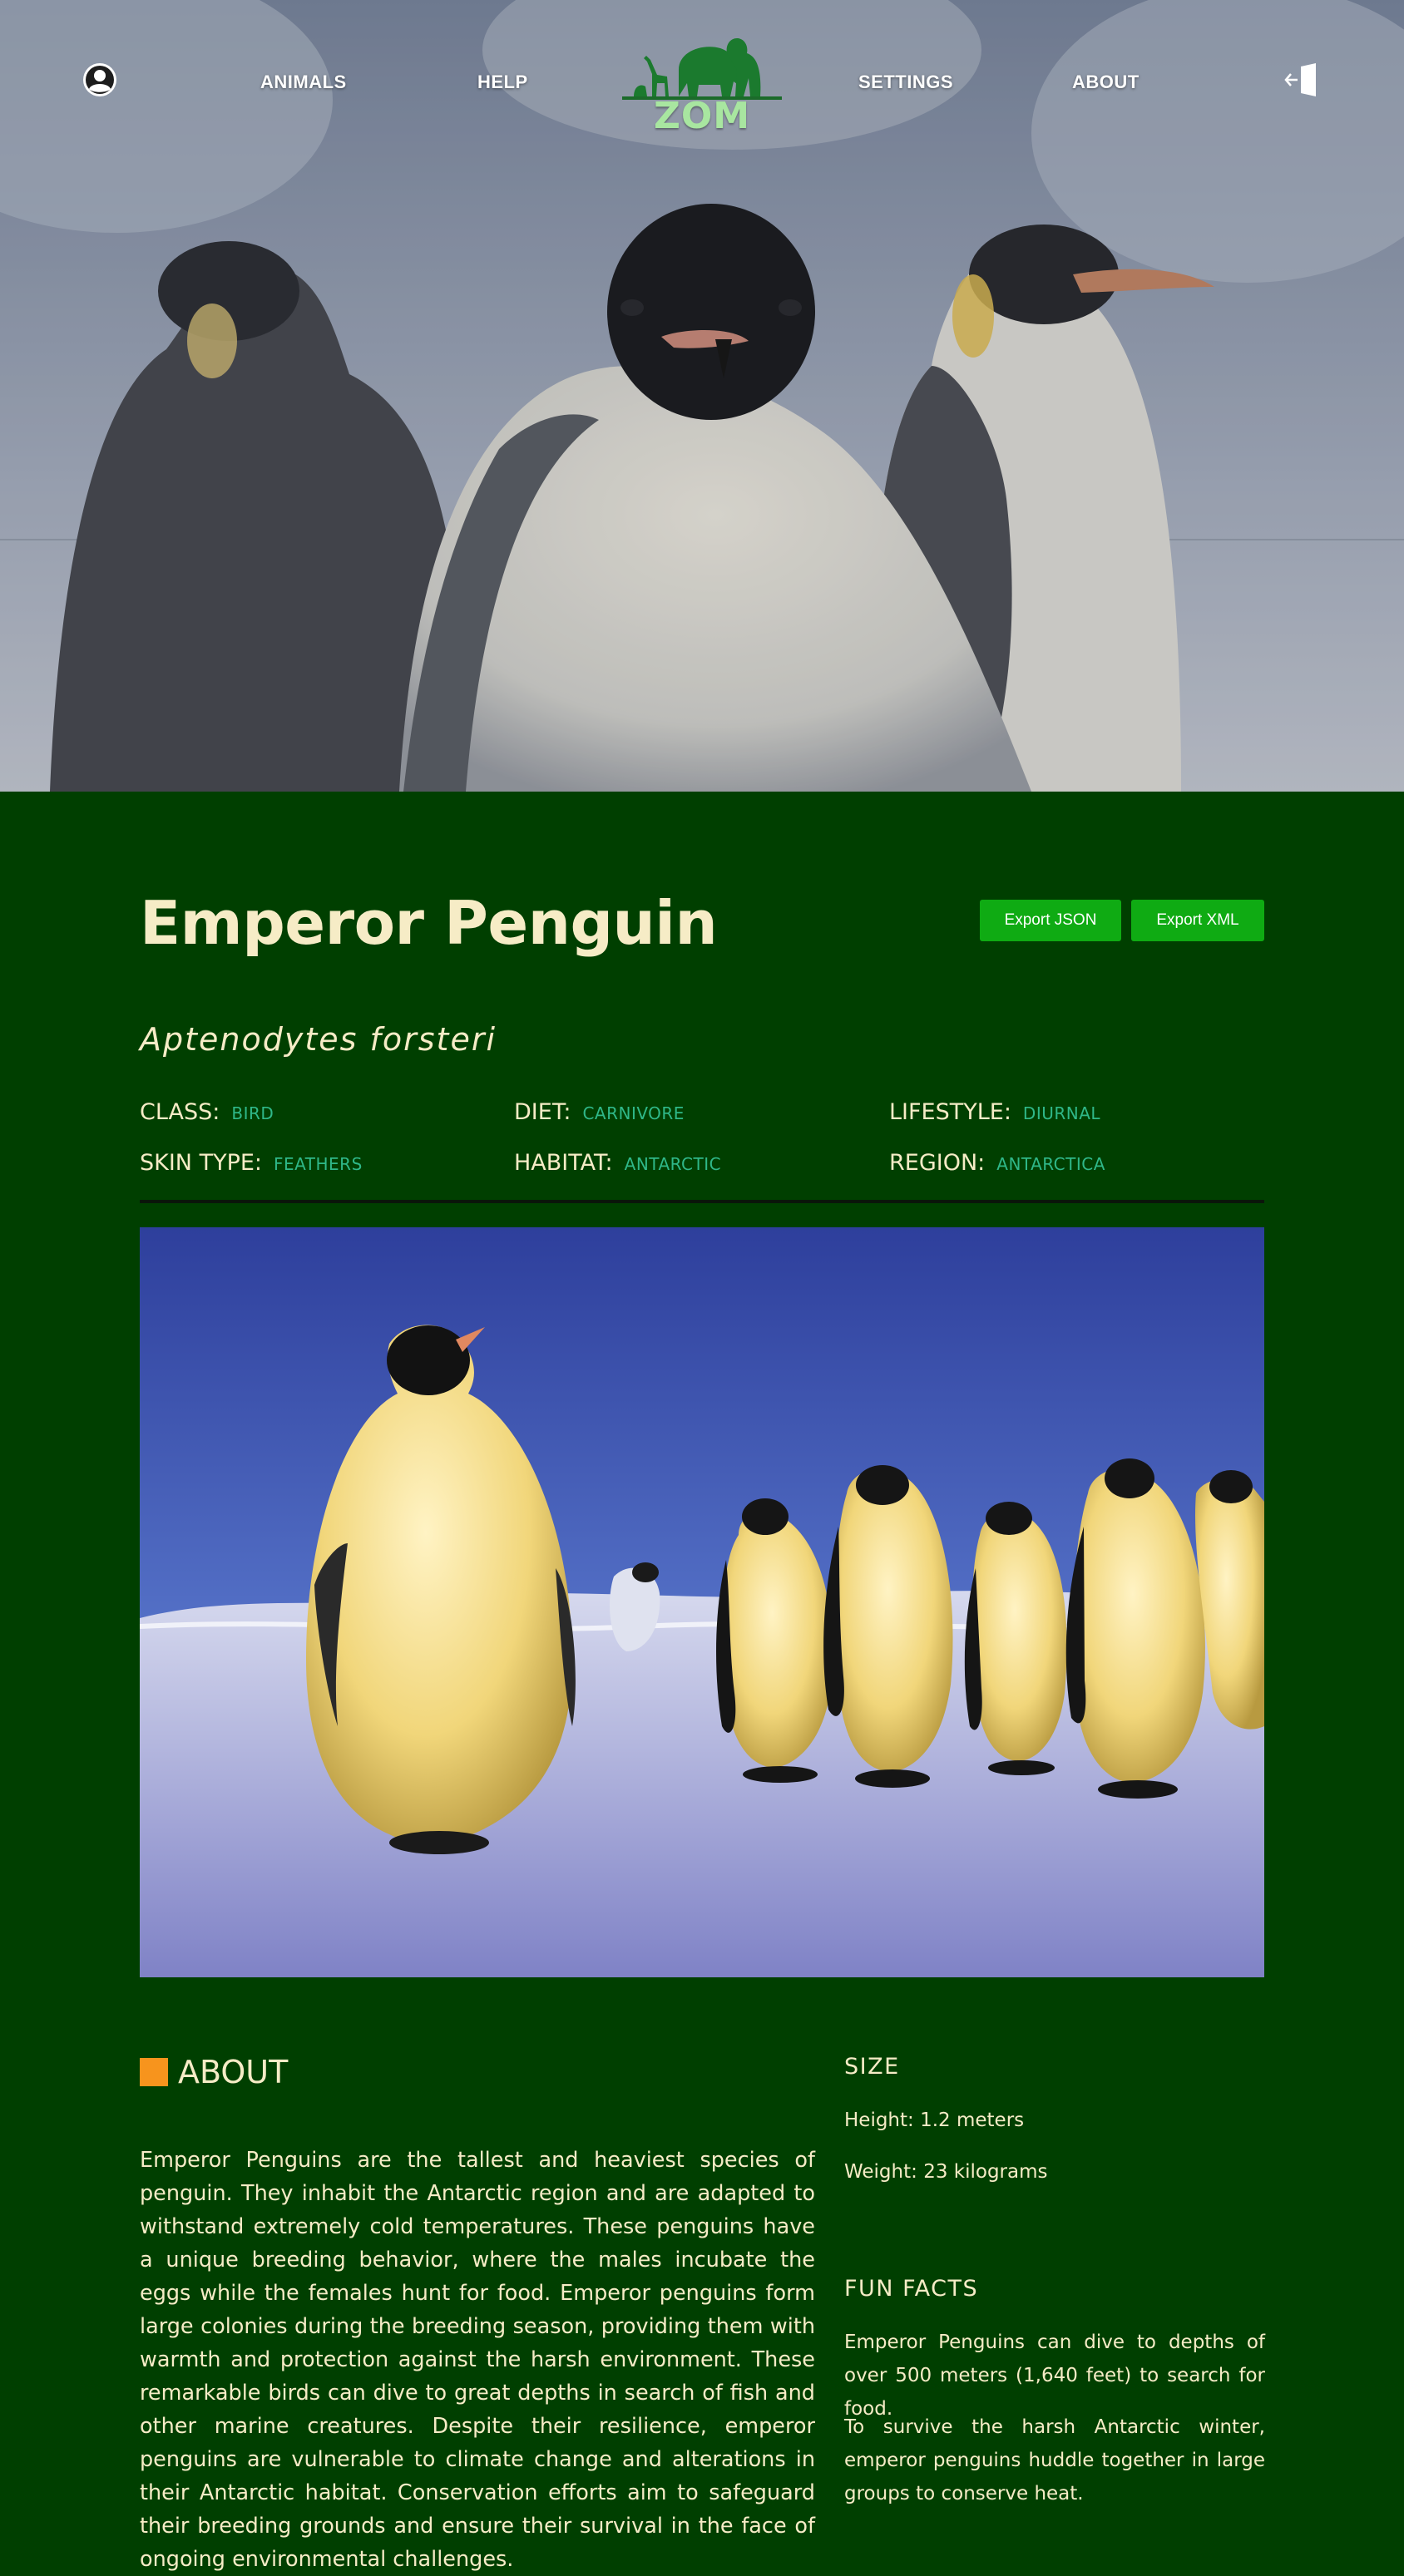 The height and width of the screenshot is (2576, 1404). Describe the element at coordinates (319, 1164) in the screenshot. I see `attribute-value: FEATHERS` at that location.